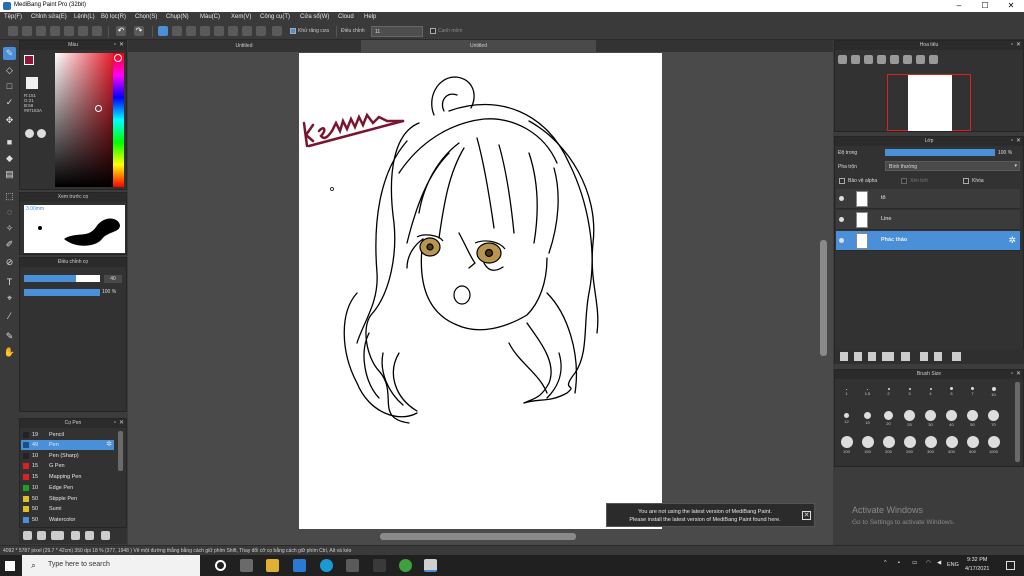 The width and height of the screenshot is (1024, 576). What do you see at coordinates (9, 262) in the screenshot?
I see `divide-tool-icon: ⊘` at bounding box center [9, 262].